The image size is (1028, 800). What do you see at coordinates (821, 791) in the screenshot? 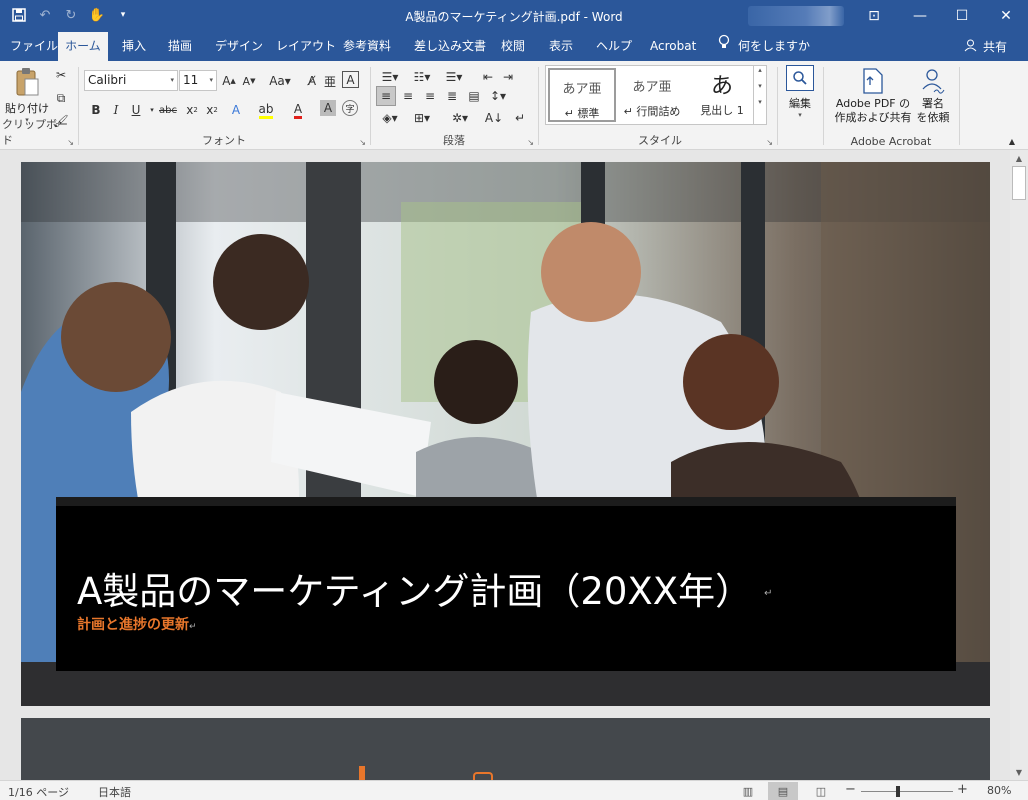
I see `web-layout-icon: ◫` at bounding box center [821, 791].